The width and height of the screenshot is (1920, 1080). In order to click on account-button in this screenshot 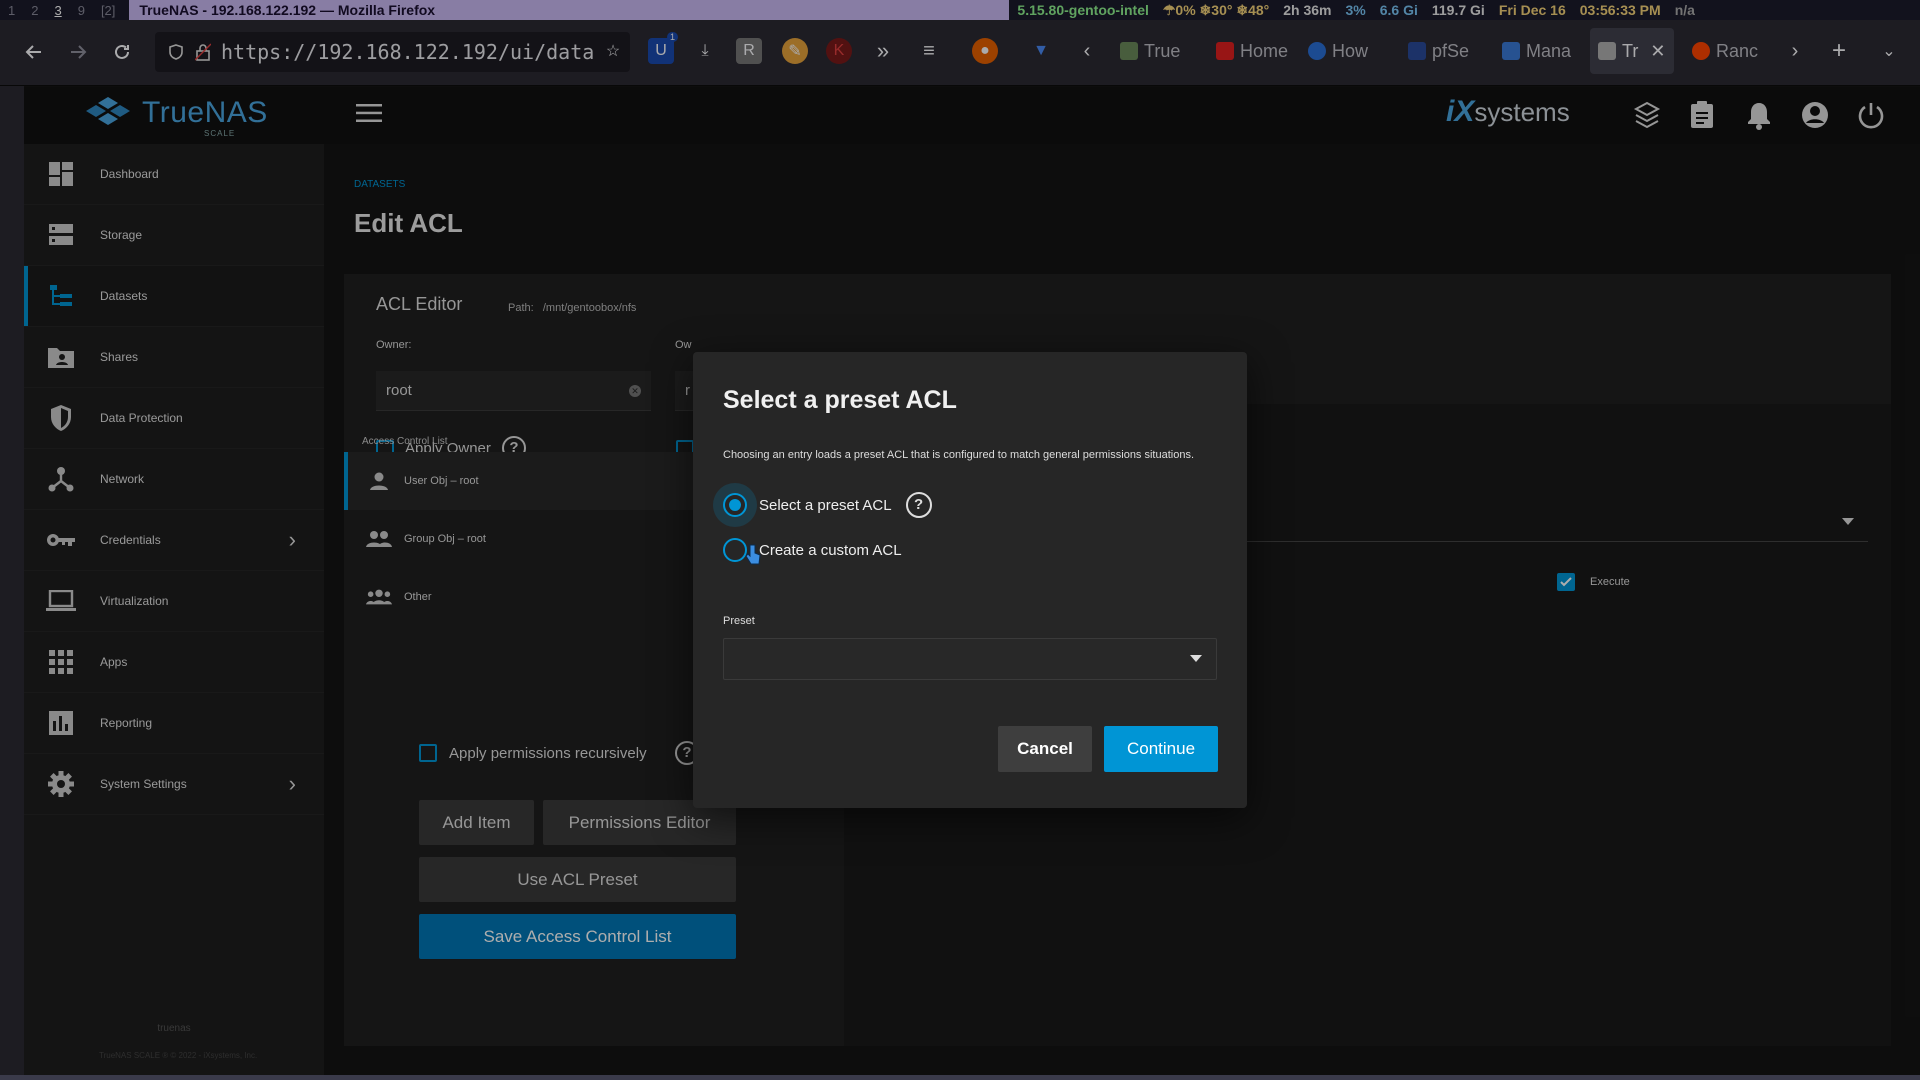, I will do `click(1815, 115)`.